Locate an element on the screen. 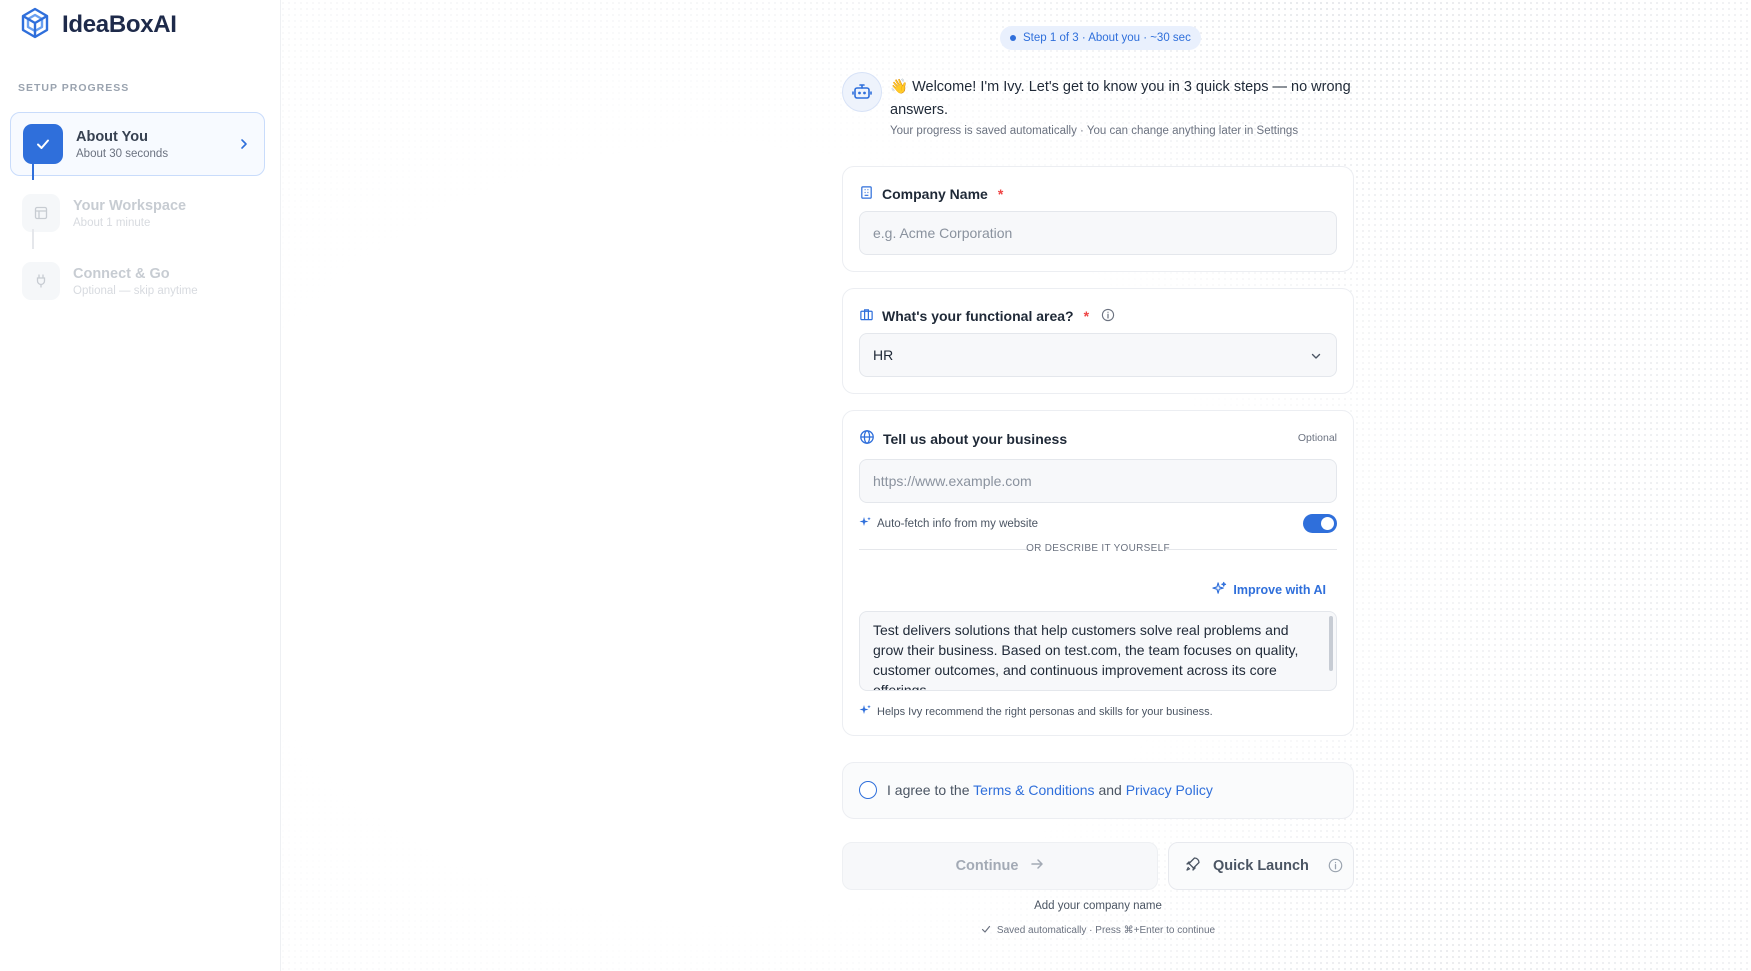 The width and height of the screenshot is (1751, 971). sidebar-heading: SETUP PROGRESS is located at coordinates (74, 88).